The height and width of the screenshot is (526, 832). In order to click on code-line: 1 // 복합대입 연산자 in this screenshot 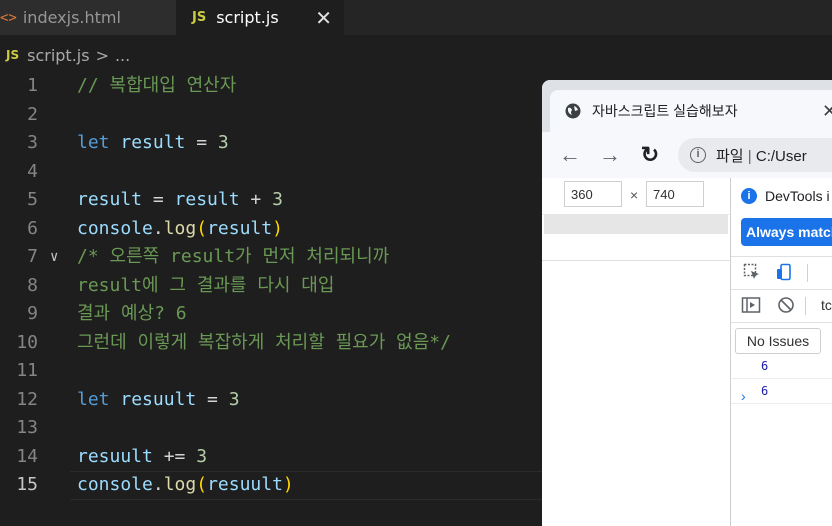, I will do `click(271, 86)`.